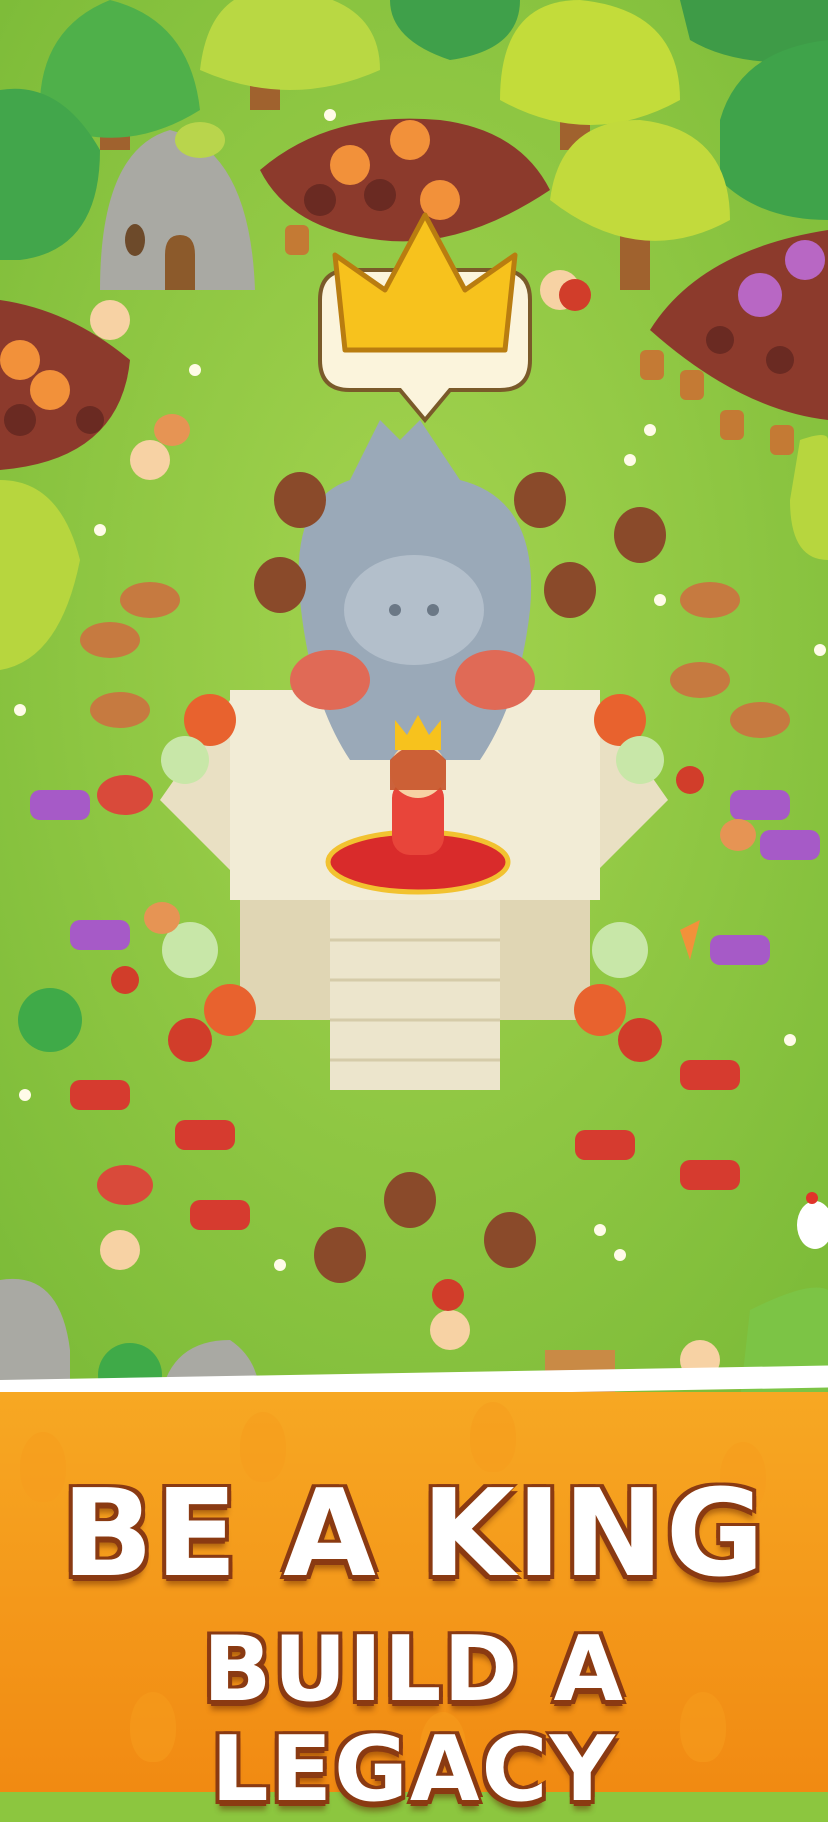 The image size is (828, 1822). Describe the element at coordinates (493, 1437) in the screenshot. I see `carrot-icon` at that location.